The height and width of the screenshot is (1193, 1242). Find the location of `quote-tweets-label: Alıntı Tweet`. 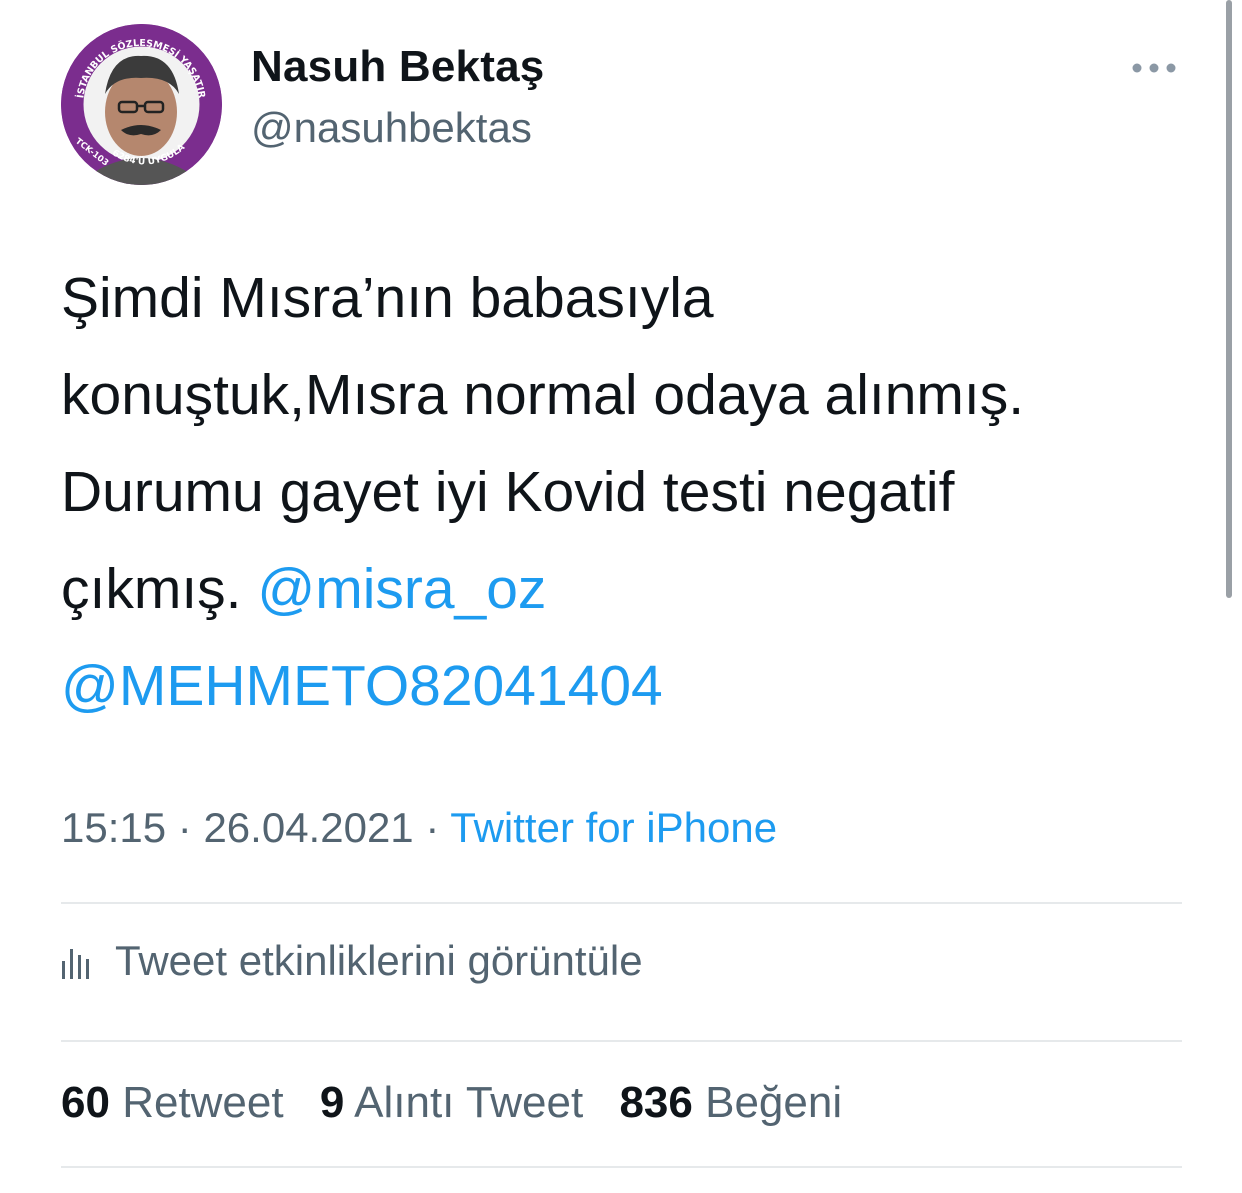

quote-tweets-label: Alıntı Tweet is located at coordinates (469, 1102).